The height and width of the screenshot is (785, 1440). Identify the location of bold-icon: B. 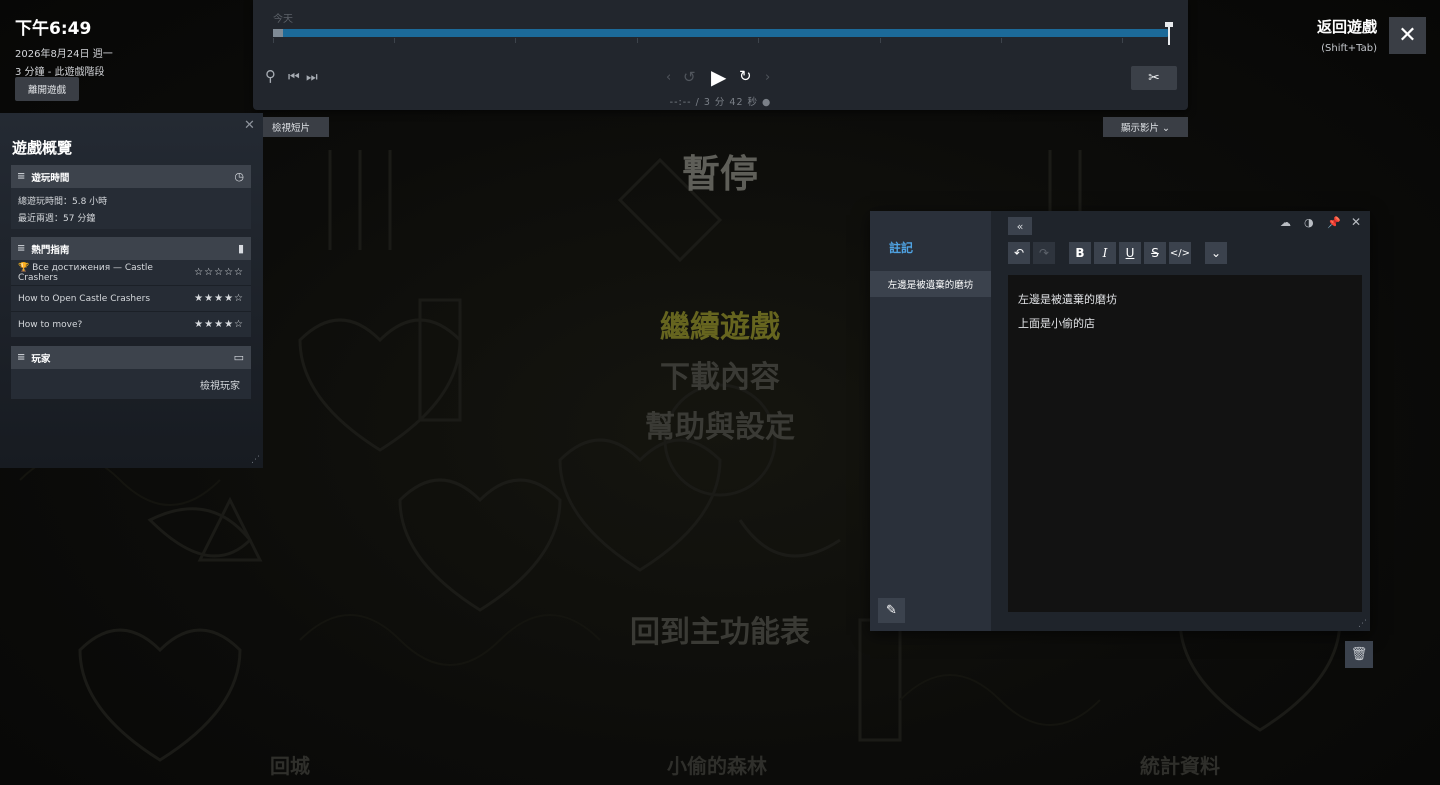
(1080, 253).